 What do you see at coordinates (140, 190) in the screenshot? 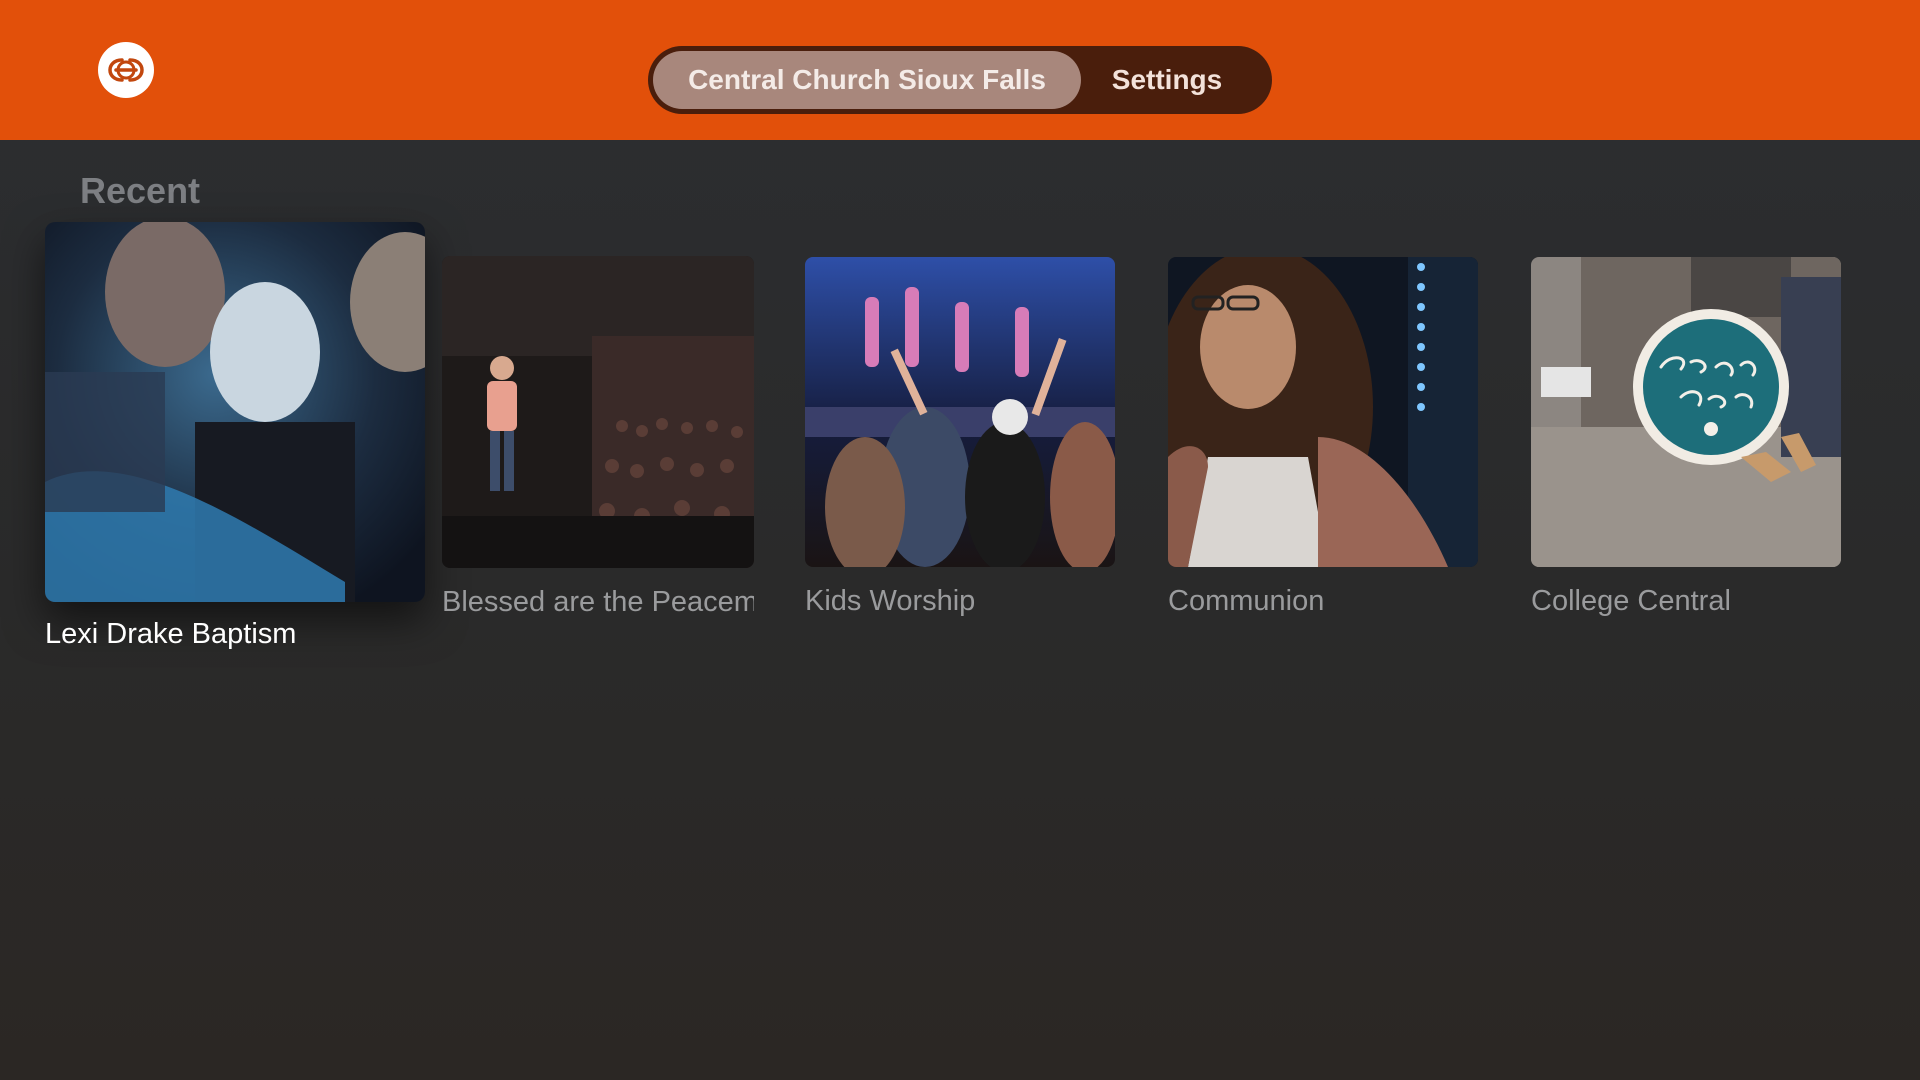
I see `section-title-recent: Recent` at bounding box center [140, 190].